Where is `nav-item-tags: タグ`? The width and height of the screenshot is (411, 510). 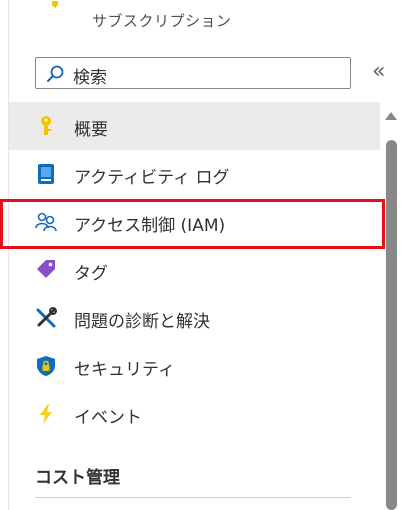 nav-item-tags: タグ is located at coordinates (194, 270).